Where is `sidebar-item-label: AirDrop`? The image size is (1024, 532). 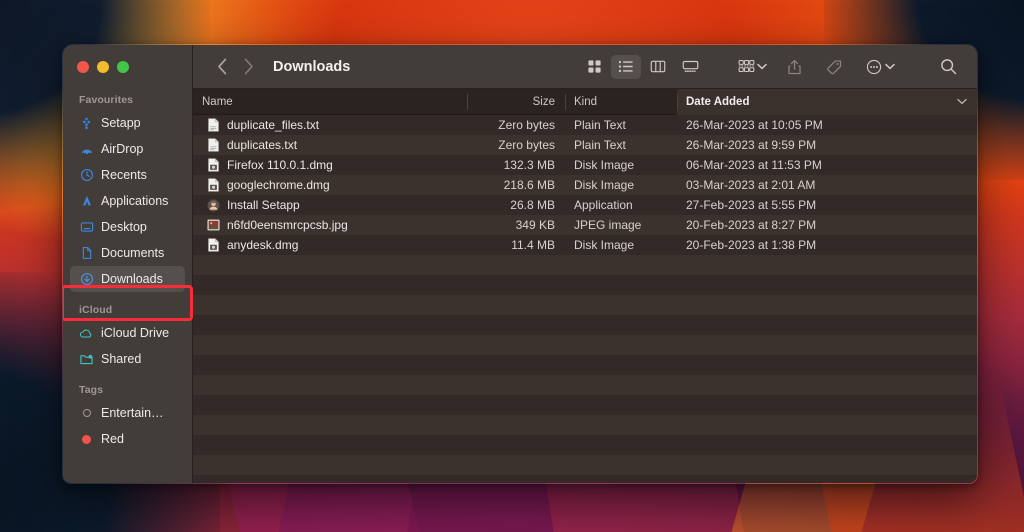
sidebar-item-label: AirDrop is located at coordinates (122, 149).